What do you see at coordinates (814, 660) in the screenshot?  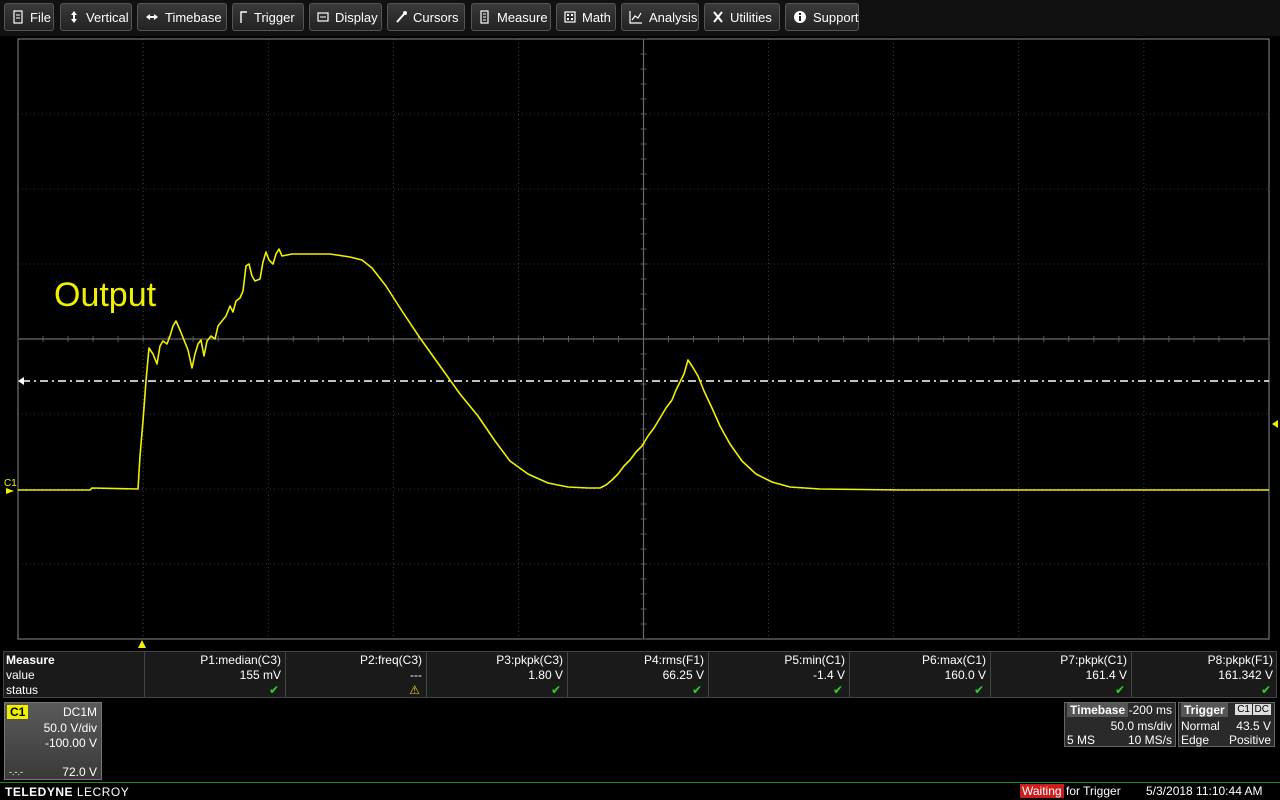 I see `measure-param-name: P5:min(C1)` at bounding box center [814, 660].